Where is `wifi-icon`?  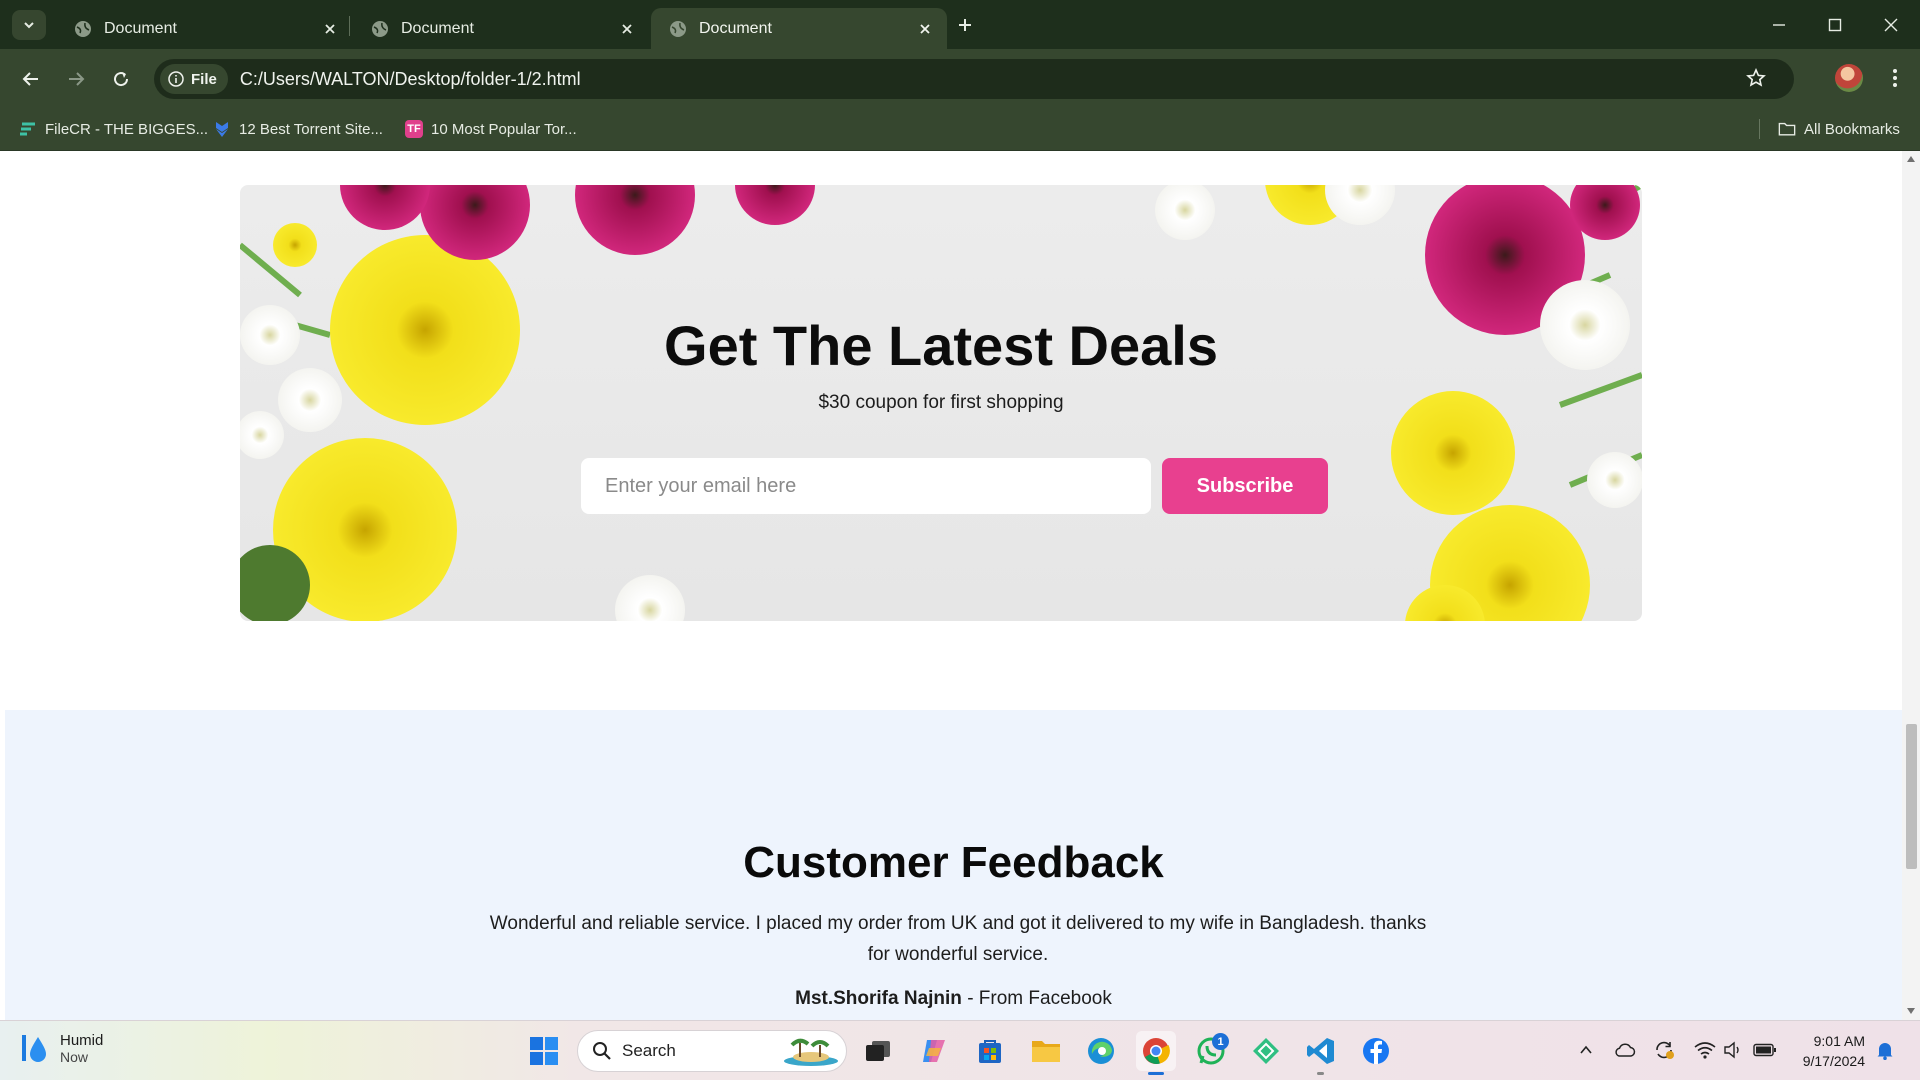
wifi-icon is located at coordinates (1705, 1050).